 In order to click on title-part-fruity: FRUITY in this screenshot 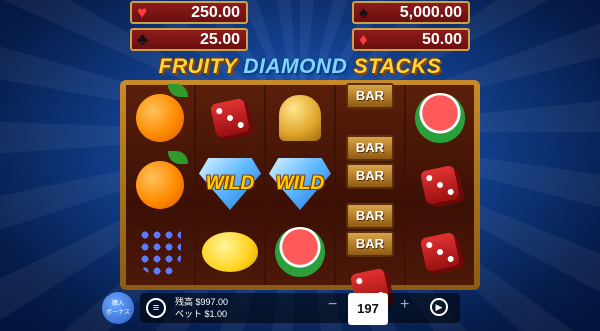, I will do `click(201, 66)`.